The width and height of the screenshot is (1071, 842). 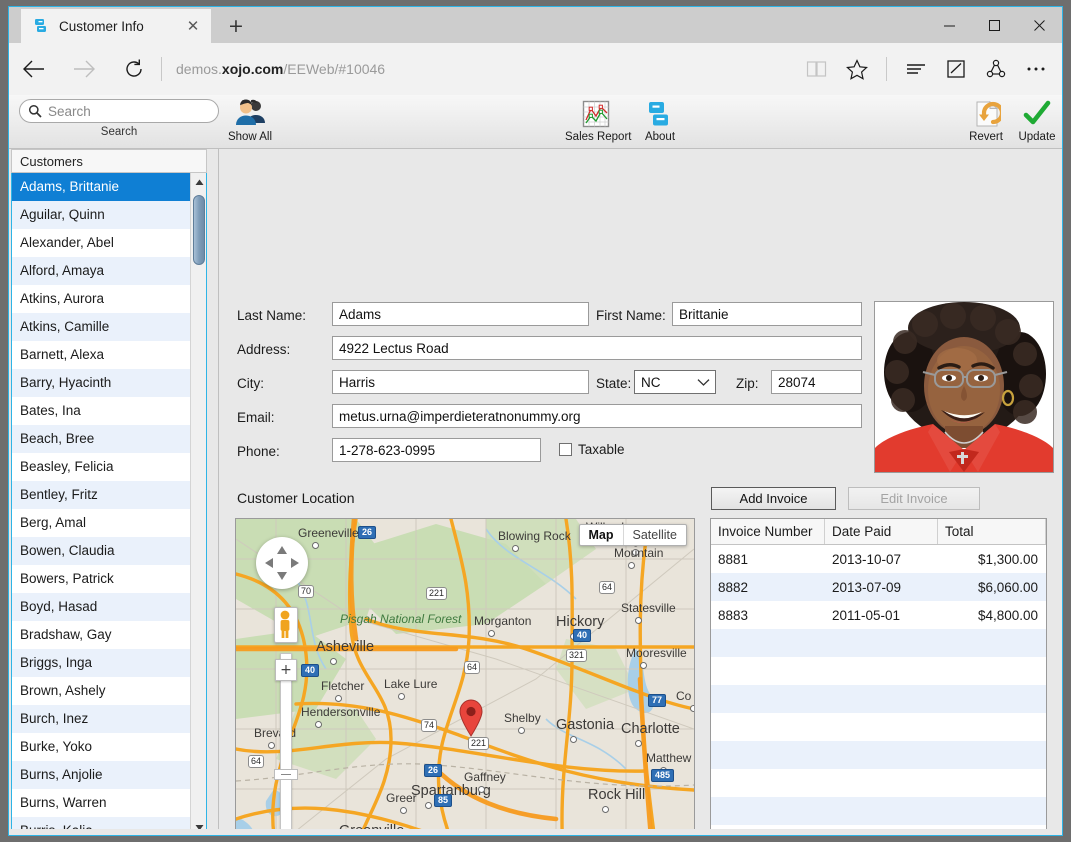 I want to click on customer-list-item: Alford, Amaya, so click(x=102, y=271).